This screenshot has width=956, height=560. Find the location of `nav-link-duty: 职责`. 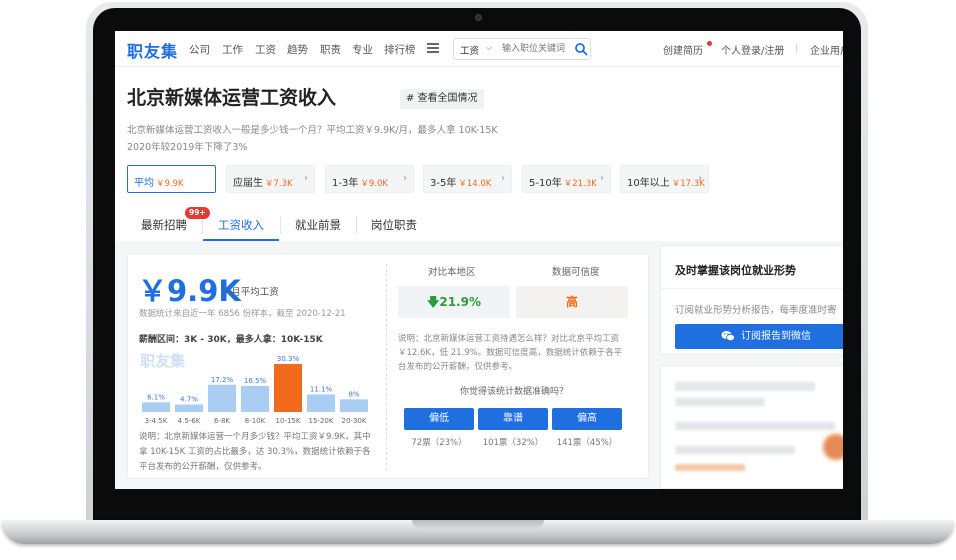

nav-link-duty: 职责 is located at coordinates (330, 49).